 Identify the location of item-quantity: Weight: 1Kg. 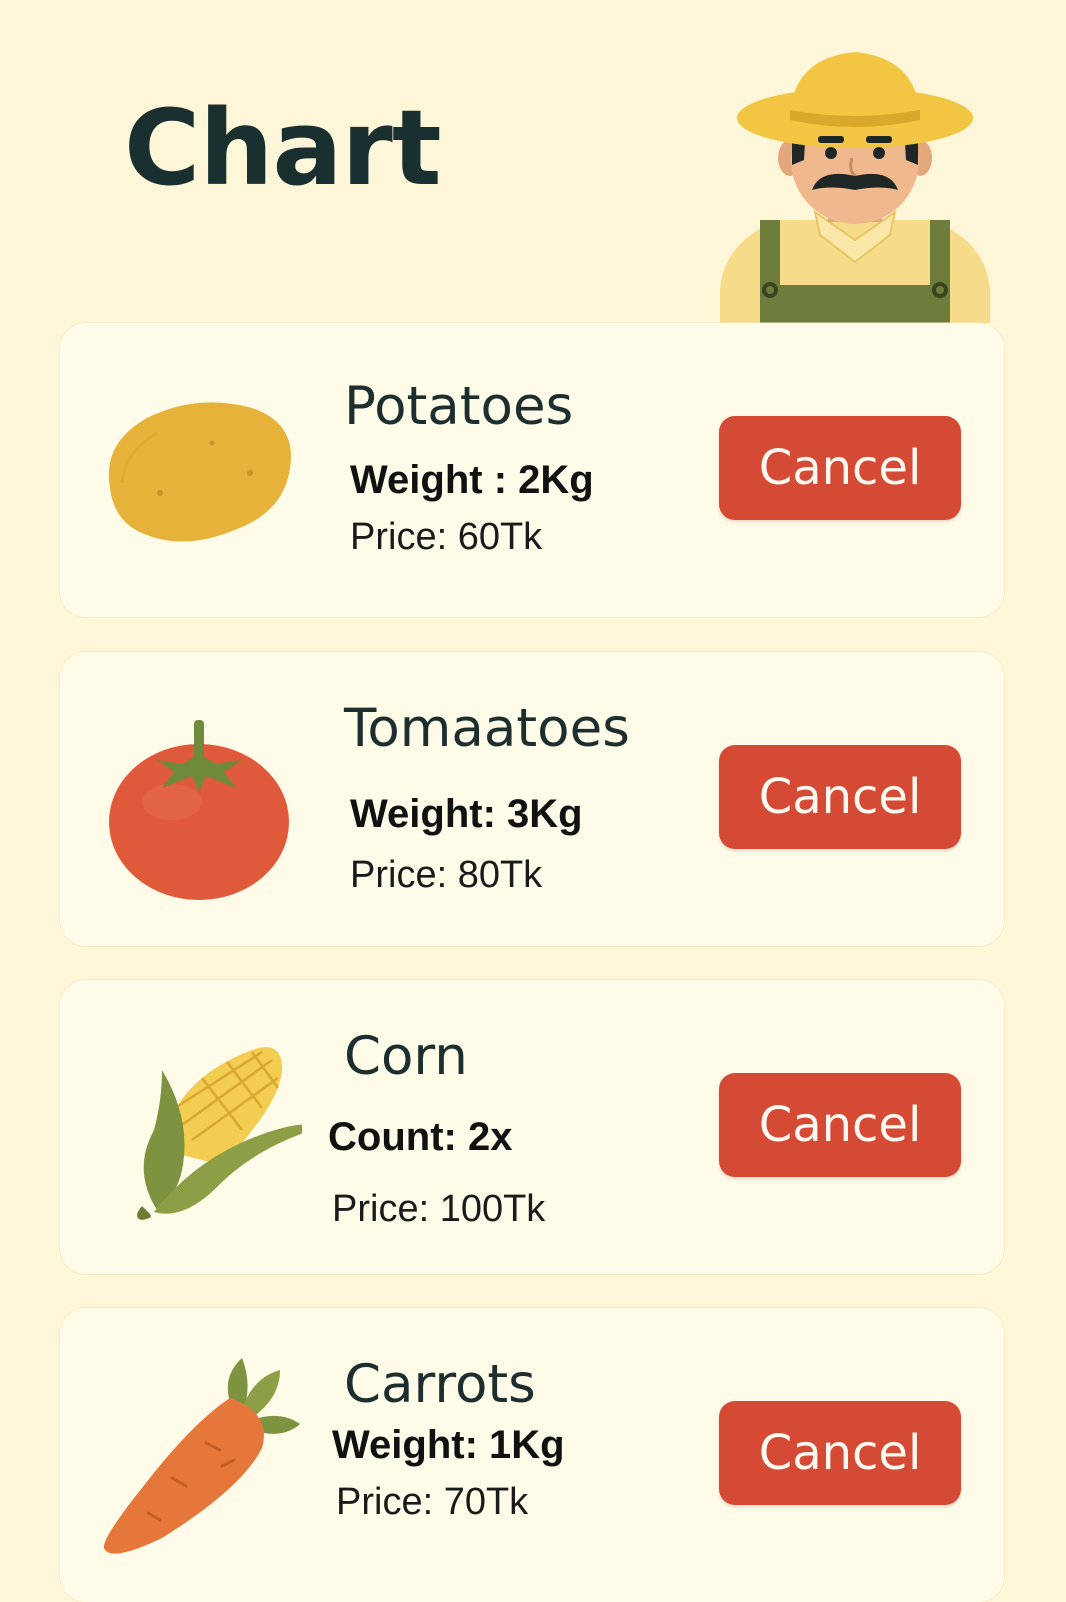
(448, 1445).